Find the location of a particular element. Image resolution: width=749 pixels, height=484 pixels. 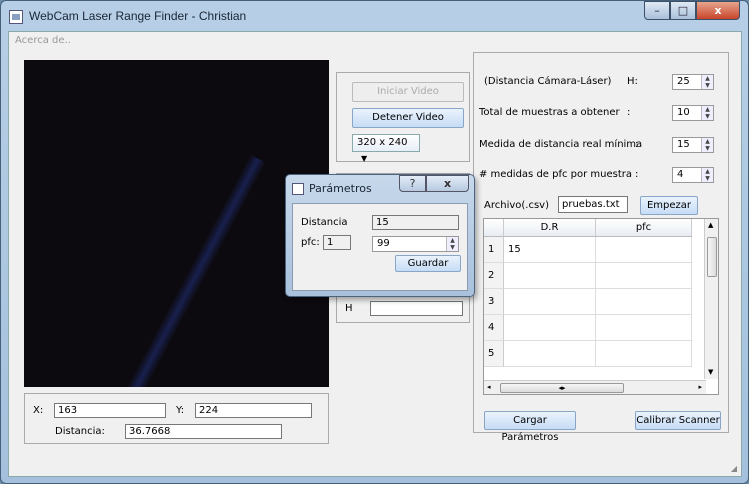

dialog-pfc-value: 99 is located at coordinates (383, 243).